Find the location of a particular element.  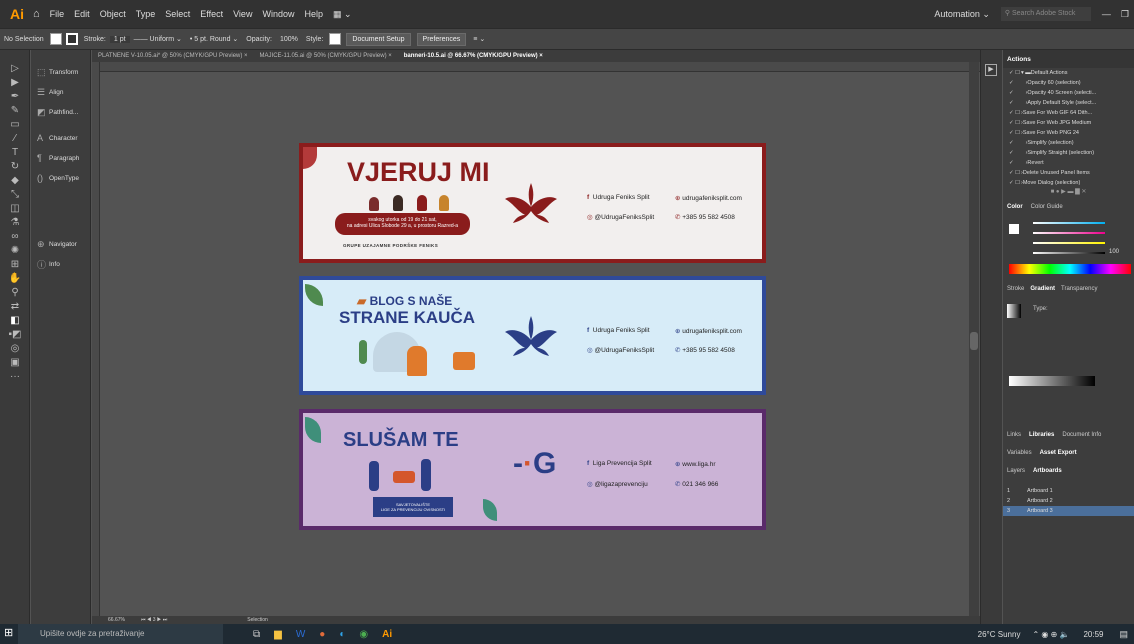

screen-mode-icon: ▣ is located at coordinates (15, 363).